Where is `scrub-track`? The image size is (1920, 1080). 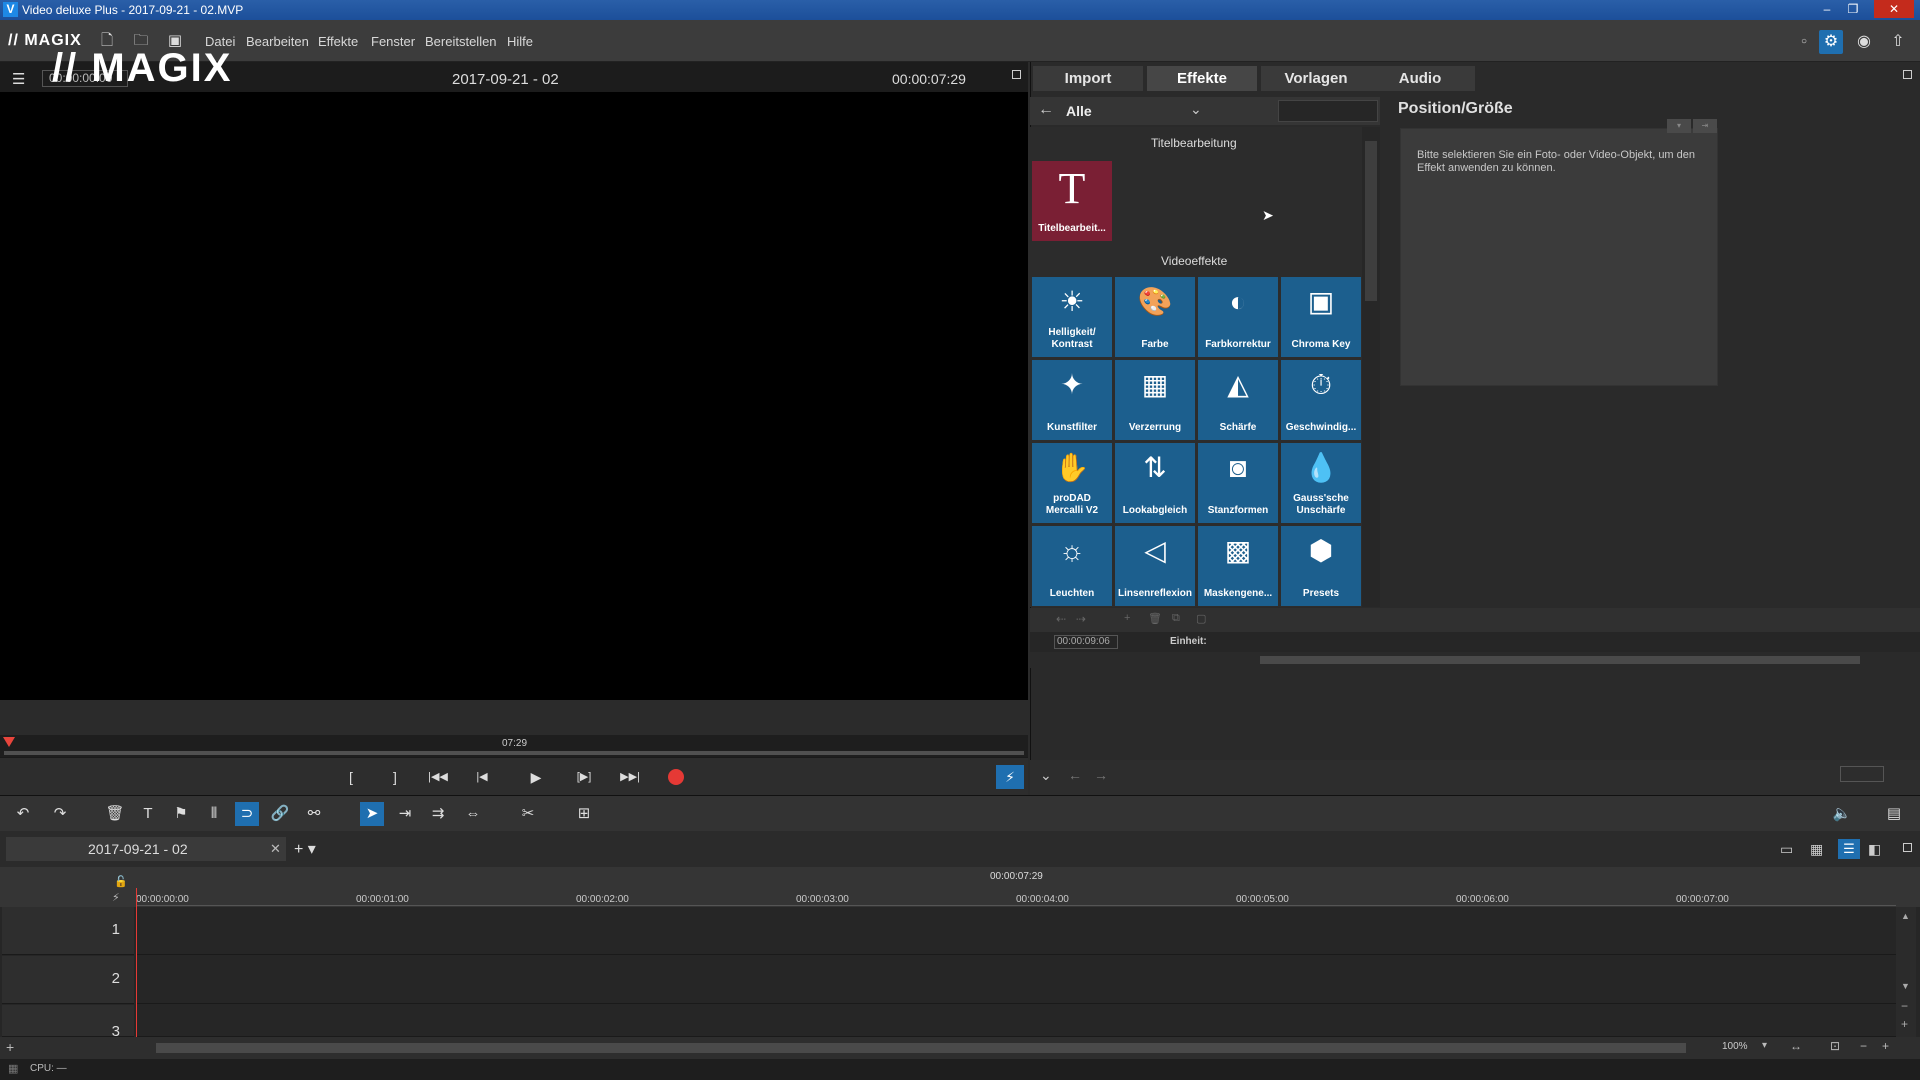
scrub-track is located at coordinates (514, 753).